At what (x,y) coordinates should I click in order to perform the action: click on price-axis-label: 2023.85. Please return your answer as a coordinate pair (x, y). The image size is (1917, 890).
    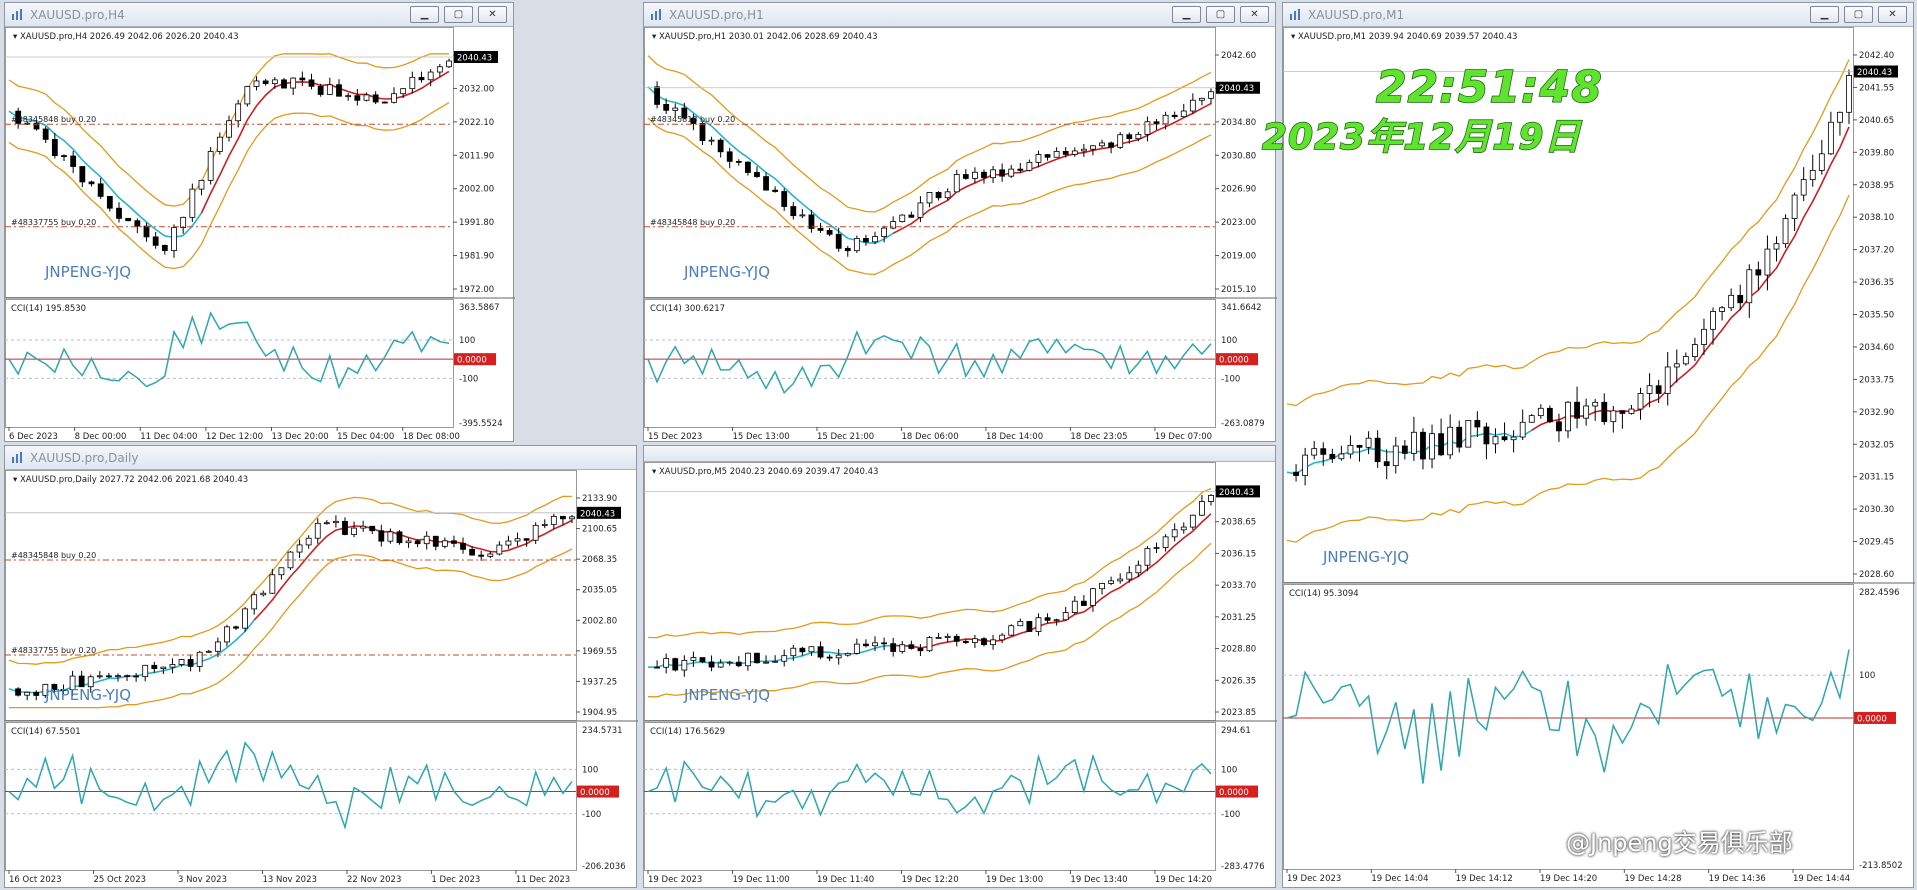
    Looking at the image, I should click on (1238, 713).